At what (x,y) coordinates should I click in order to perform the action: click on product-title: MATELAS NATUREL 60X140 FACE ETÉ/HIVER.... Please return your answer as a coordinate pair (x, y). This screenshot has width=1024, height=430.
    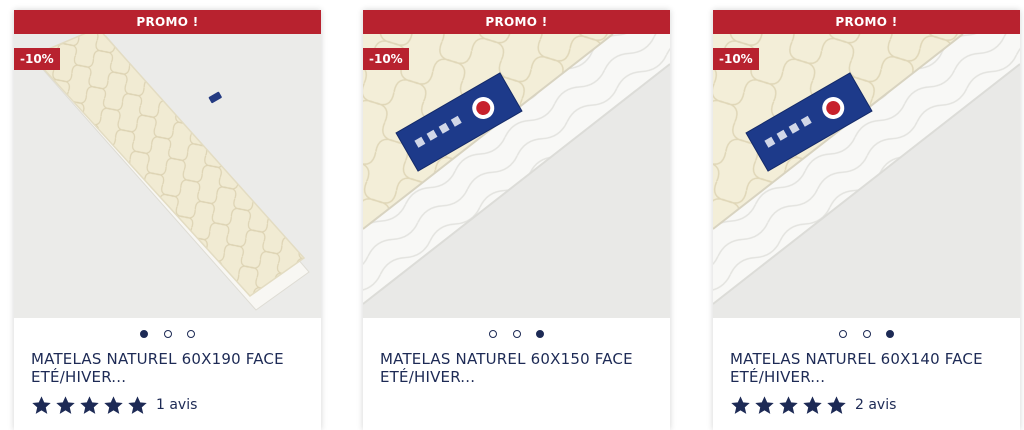
    Looking at the image, I should click on (869, 368).